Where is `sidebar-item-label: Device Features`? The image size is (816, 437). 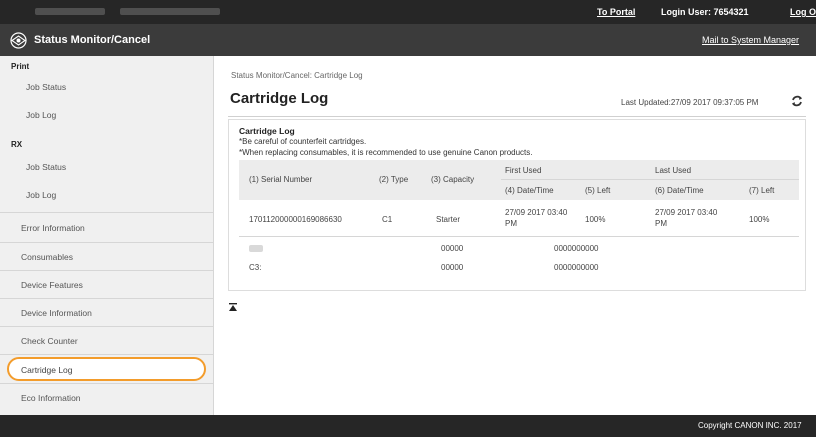
sidebar-item-label: Device Features is located at coordinates (52, 285).